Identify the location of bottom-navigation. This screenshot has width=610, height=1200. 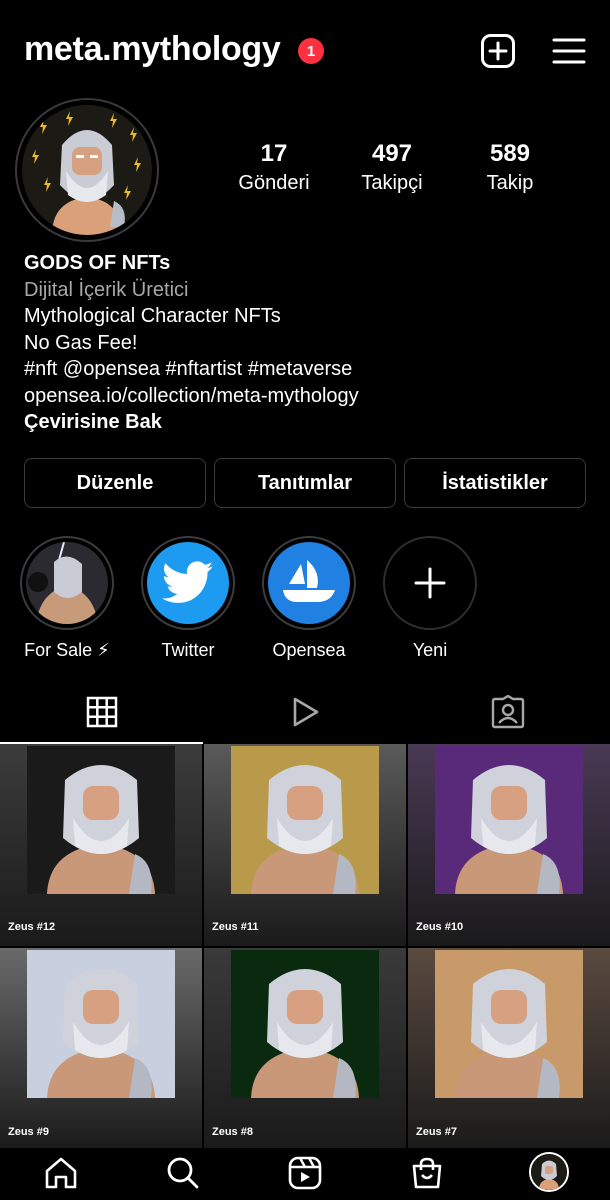
(305, 1174).